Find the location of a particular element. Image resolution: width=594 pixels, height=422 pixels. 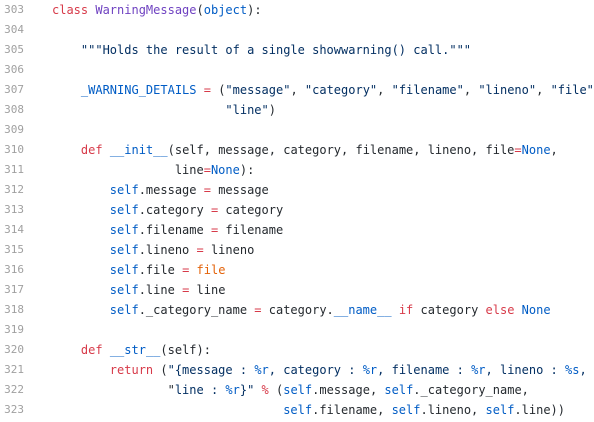

line-number: 321 is located at coordinates (14, 369).